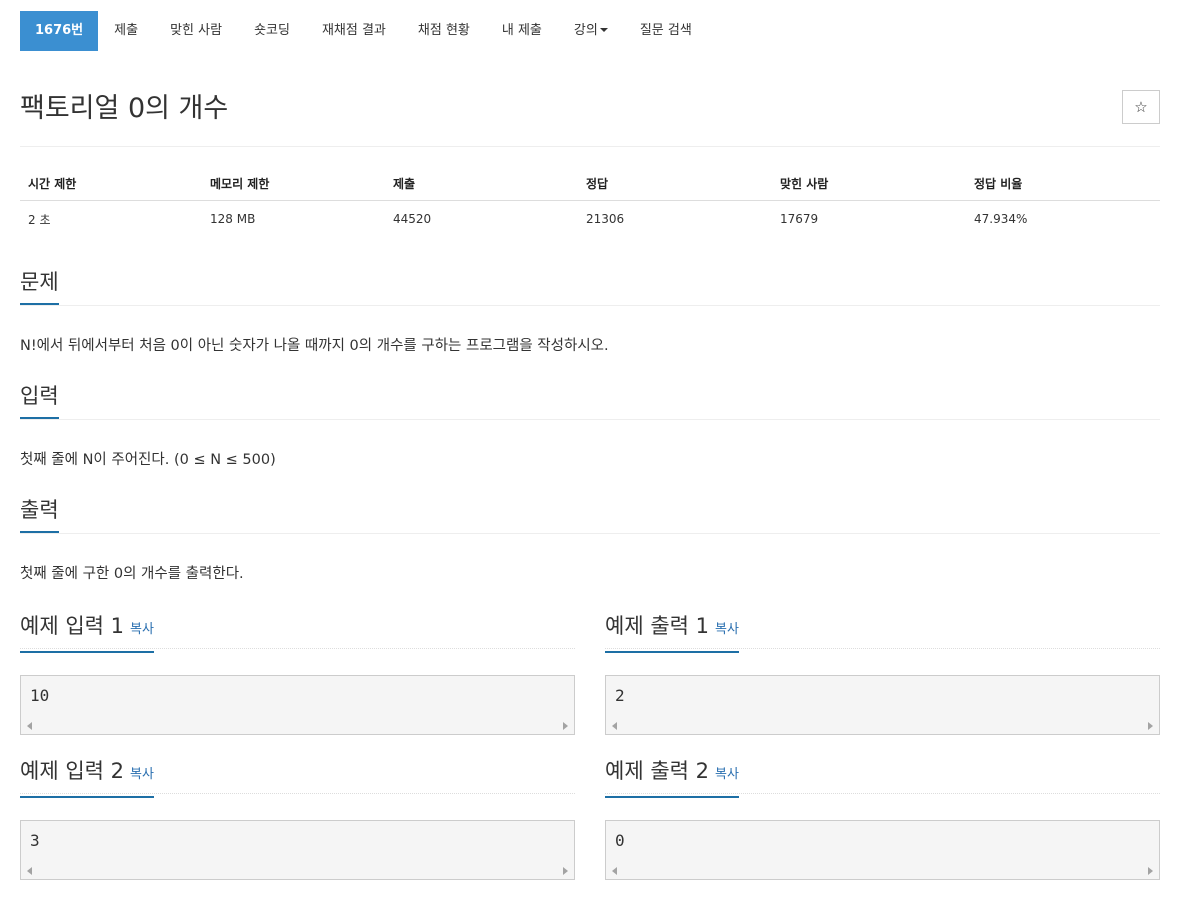 The image size is (1180, 898). I want to click on sample-value: 10, so click(40, 695).